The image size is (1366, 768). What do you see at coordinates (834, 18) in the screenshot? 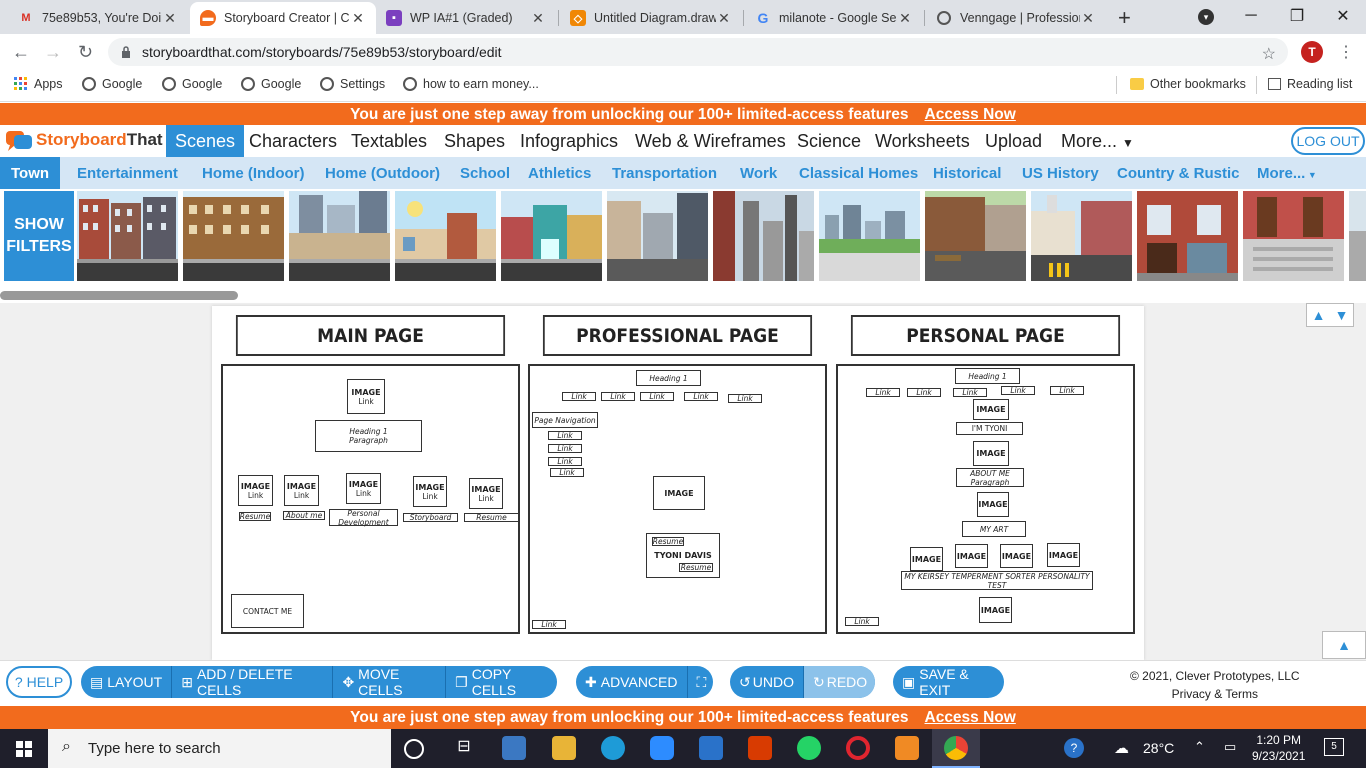
I see `browser-tab-google: G milanote - Google Sea ✕` at bounding box center [834, 18].